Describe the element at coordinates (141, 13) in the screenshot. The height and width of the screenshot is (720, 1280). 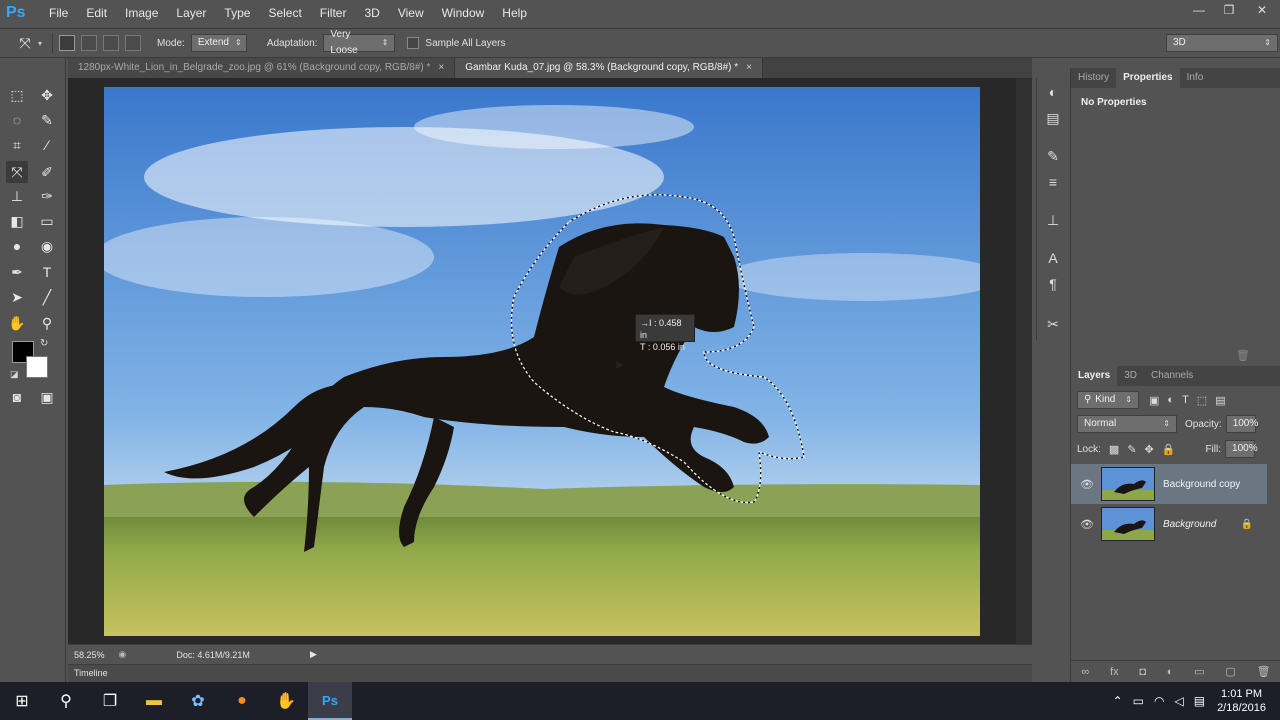
I see `menu-image: Image` at that location.